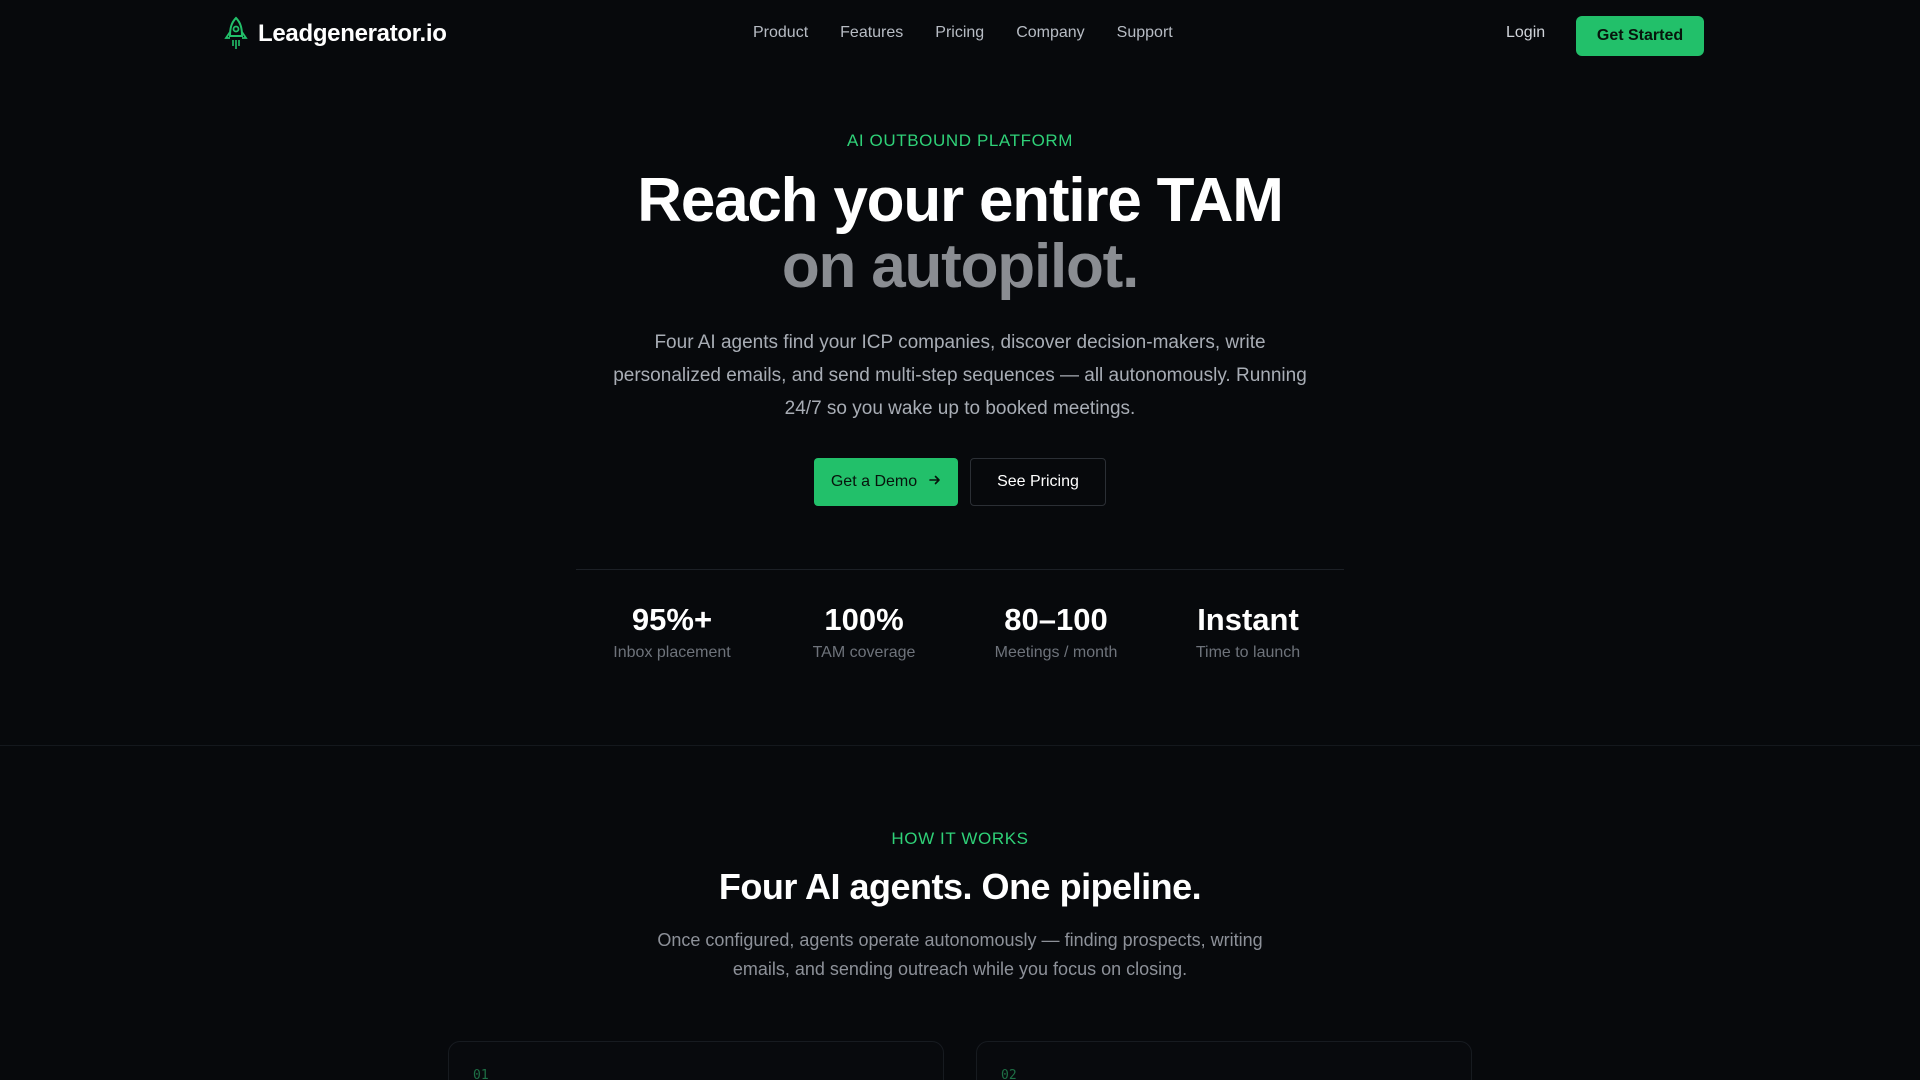 Image resolution: width=1920 pixels, height=1080 pixels. Describe the element at coordinates (960, 838) in the screenshot. I see `how-it-works-eyebrow: HOW IT WORKS` at that location.